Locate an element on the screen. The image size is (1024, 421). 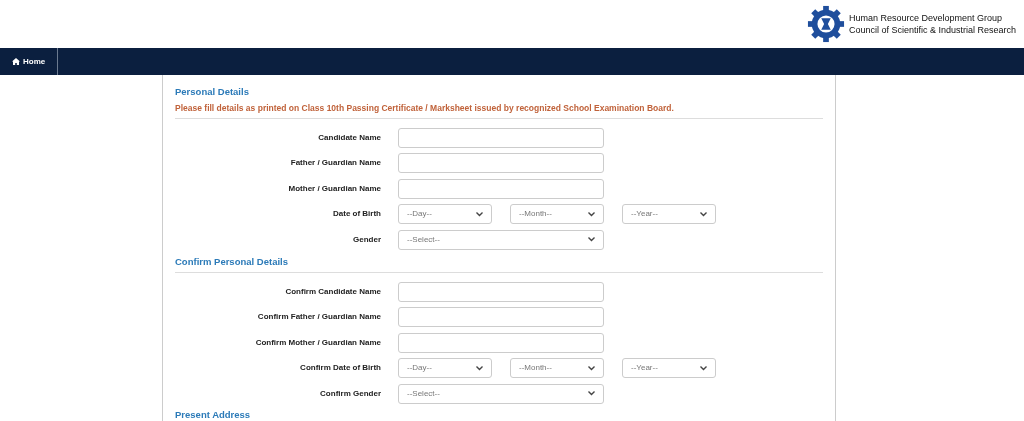
field-label: Confirm Candidate Name is located at coordinates (332, 291).